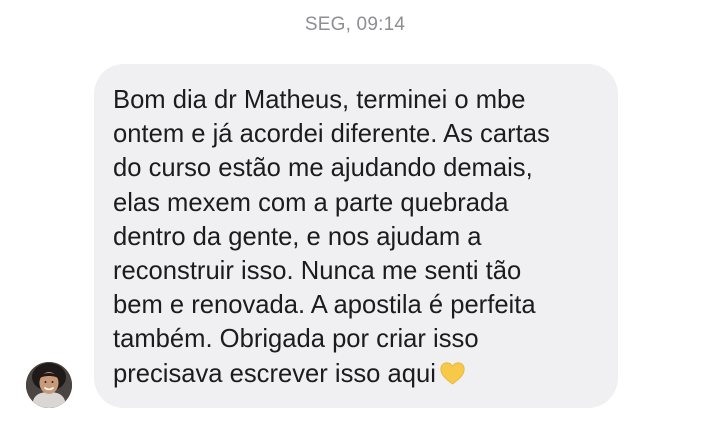 The width and height of the screenshot is (710, 431). What do you see at coordinates (355, 24) in the screenshot?
I see `message-timestamp: SEG, 09:14` at bounding box center [355, 24].